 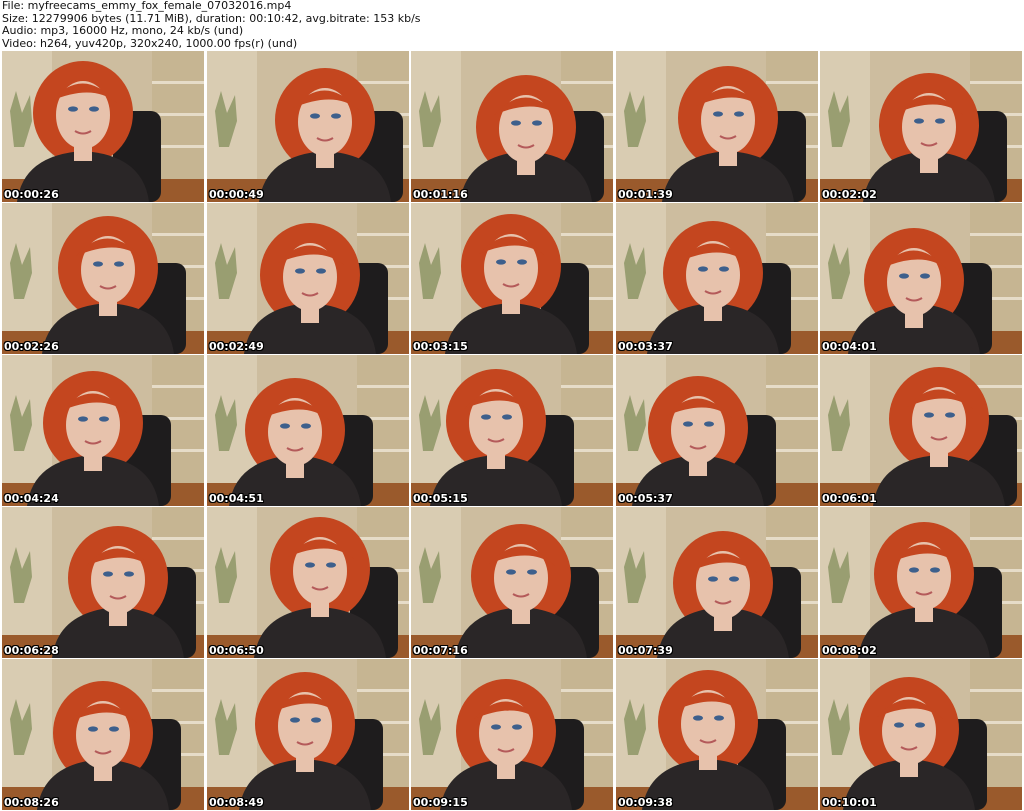 I want to click on video-thumbnail: 00:10:01, so click(x=921, y=734).